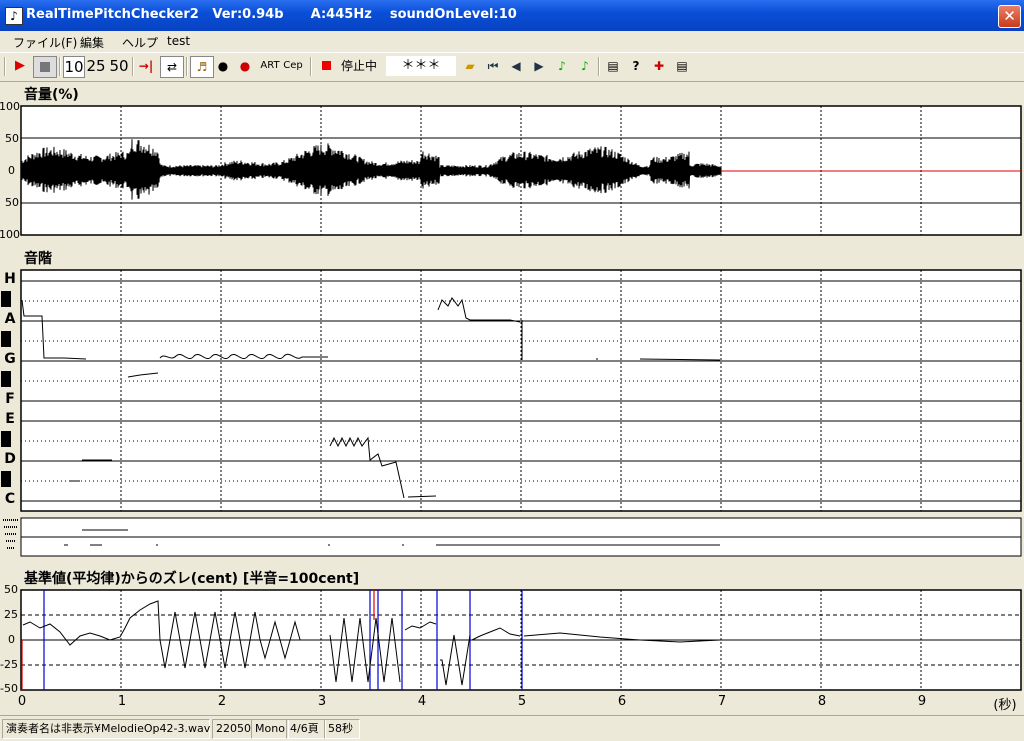 The image size is (1024, 741). Describe the element at coordinates (1005, 705) in the screenshot. I see `x-unit: (秒)` at that location.